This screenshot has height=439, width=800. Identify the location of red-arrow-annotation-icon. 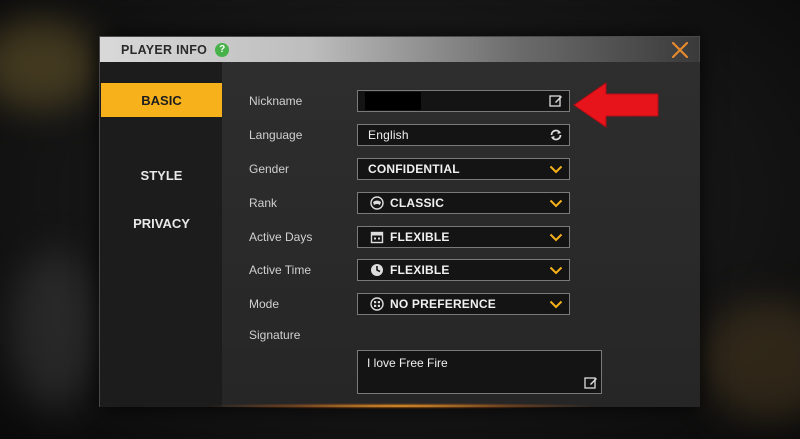
(616, 105).